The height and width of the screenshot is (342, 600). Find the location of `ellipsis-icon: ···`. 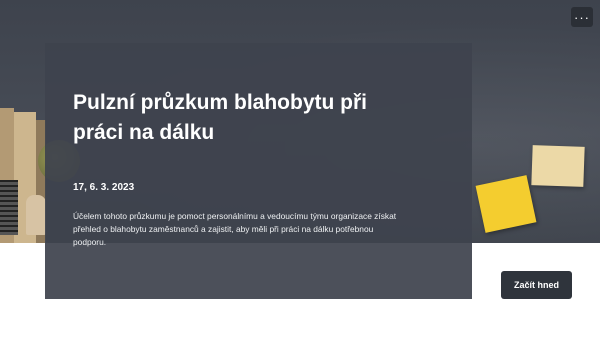

ellipsis-icon: ··· is located at coordinates (582, 17).